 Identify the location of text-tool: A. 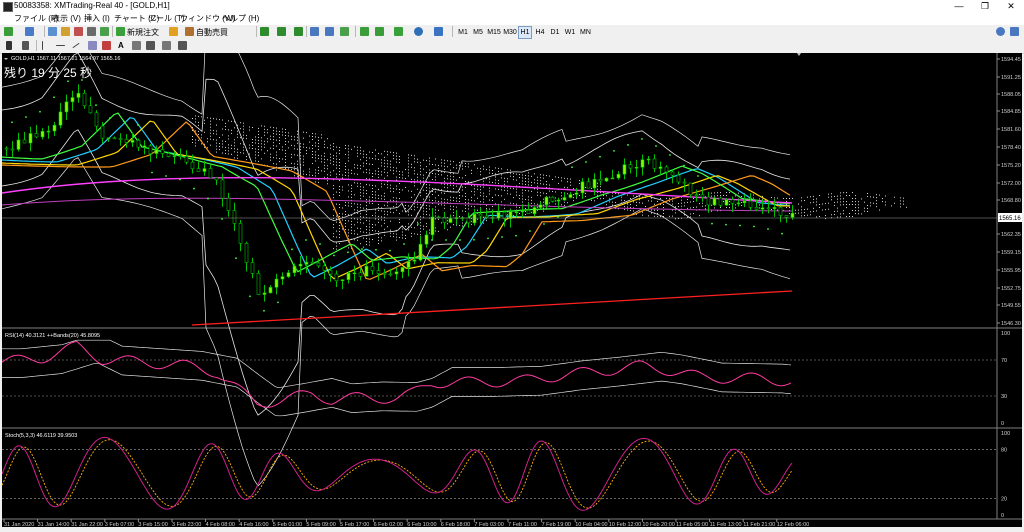
(121, 45).